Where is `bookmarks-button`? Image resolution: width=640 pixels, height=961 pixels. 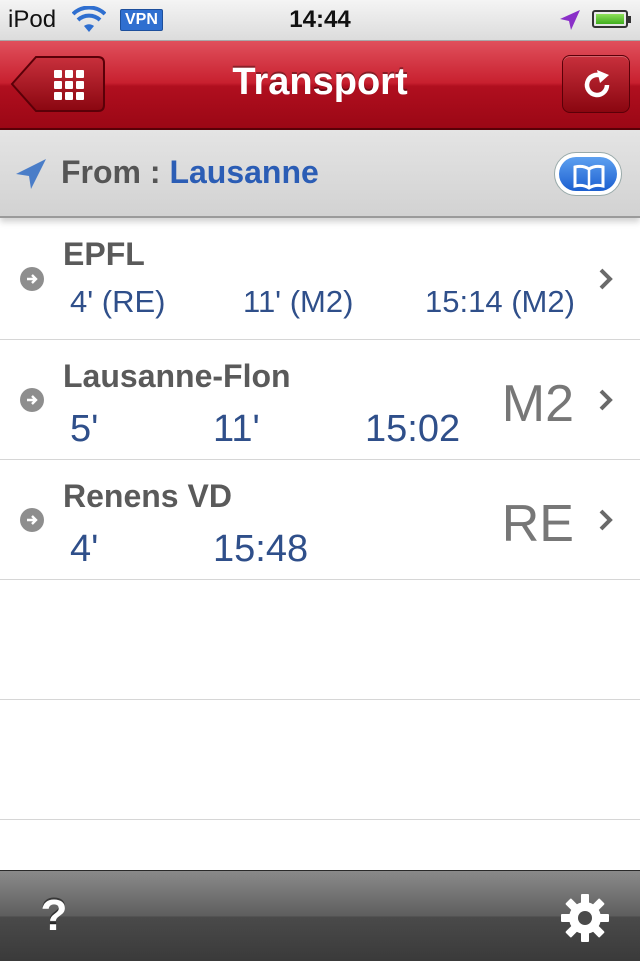
bookmarks-button is located at coordinates (588, 174).